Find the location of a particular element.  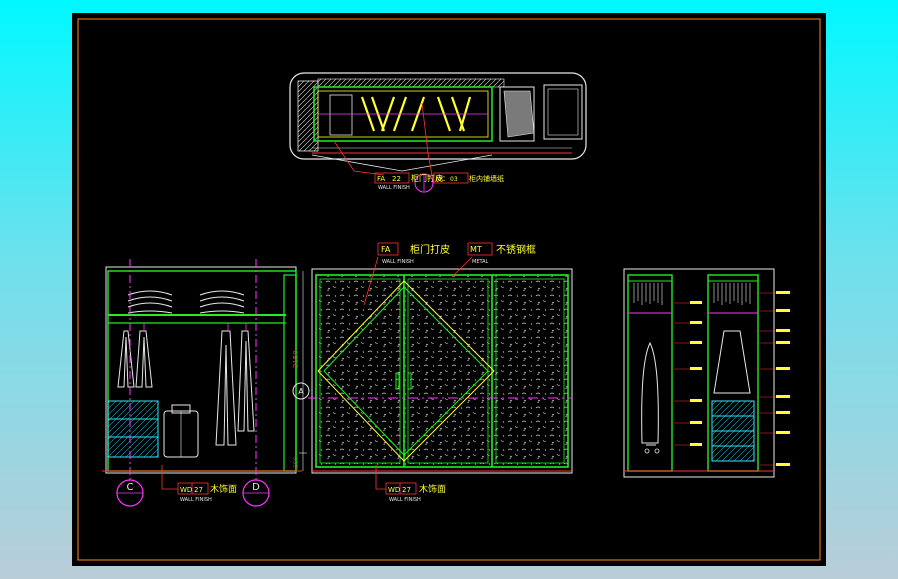

section-marker-a: 2150 150 A is located at coordinates (301, 371).